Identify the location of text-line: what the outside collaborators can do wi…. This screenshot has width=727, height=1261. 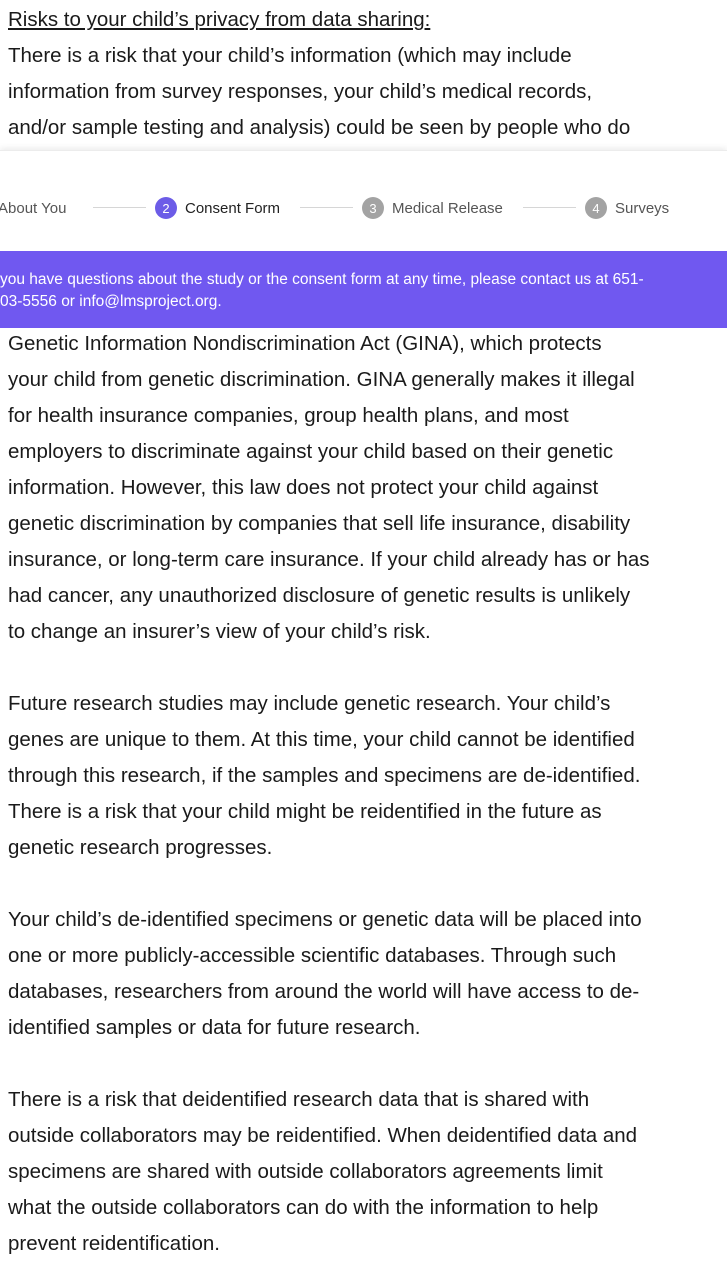
(303, 1207).